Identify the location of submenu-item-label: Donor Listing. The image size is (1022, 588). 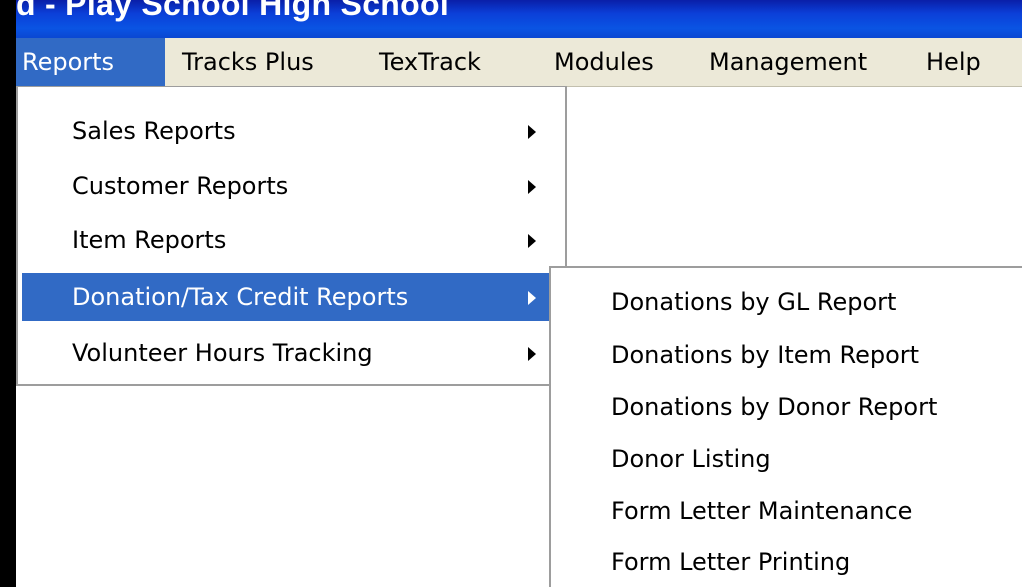
(691, 459).